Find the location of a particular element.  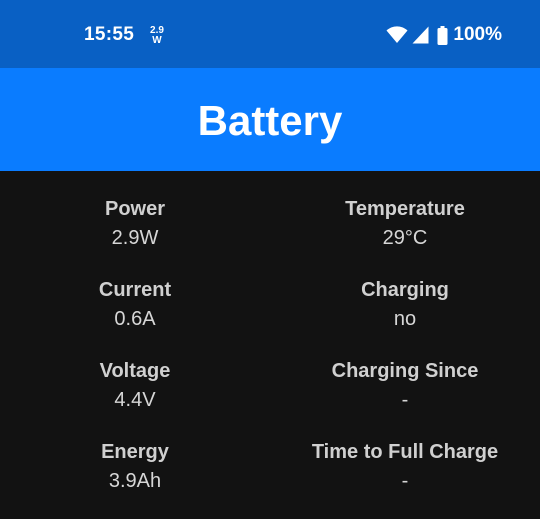

stat-label: Temperature is located at coordinates (405, 209).